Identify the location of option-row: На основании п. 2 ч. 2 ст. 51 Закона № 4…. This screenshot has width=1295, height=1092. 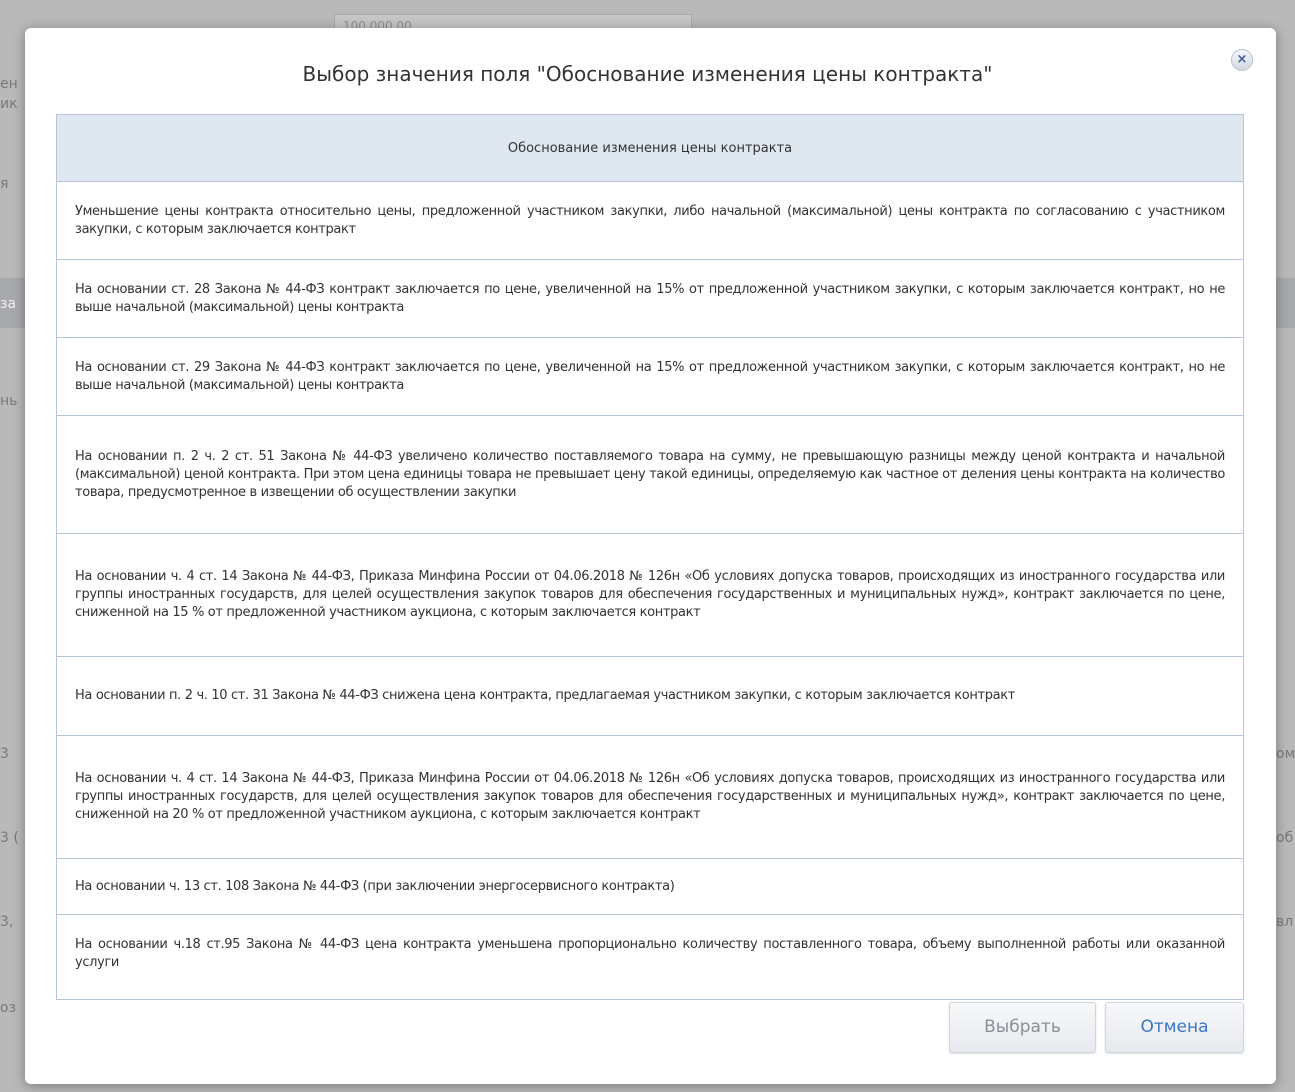
(650, 475).